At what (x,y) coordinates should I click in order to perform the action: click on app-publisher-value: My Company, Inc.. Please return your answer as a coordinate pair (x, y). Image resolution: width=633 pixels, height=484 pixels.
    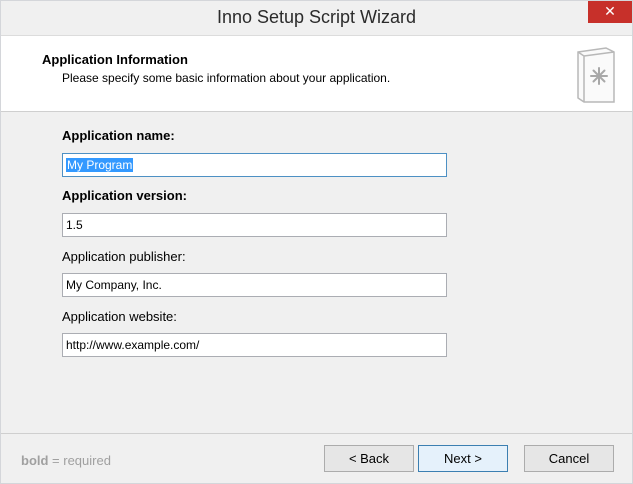
    Looking at the image, I should click on (114, 285).